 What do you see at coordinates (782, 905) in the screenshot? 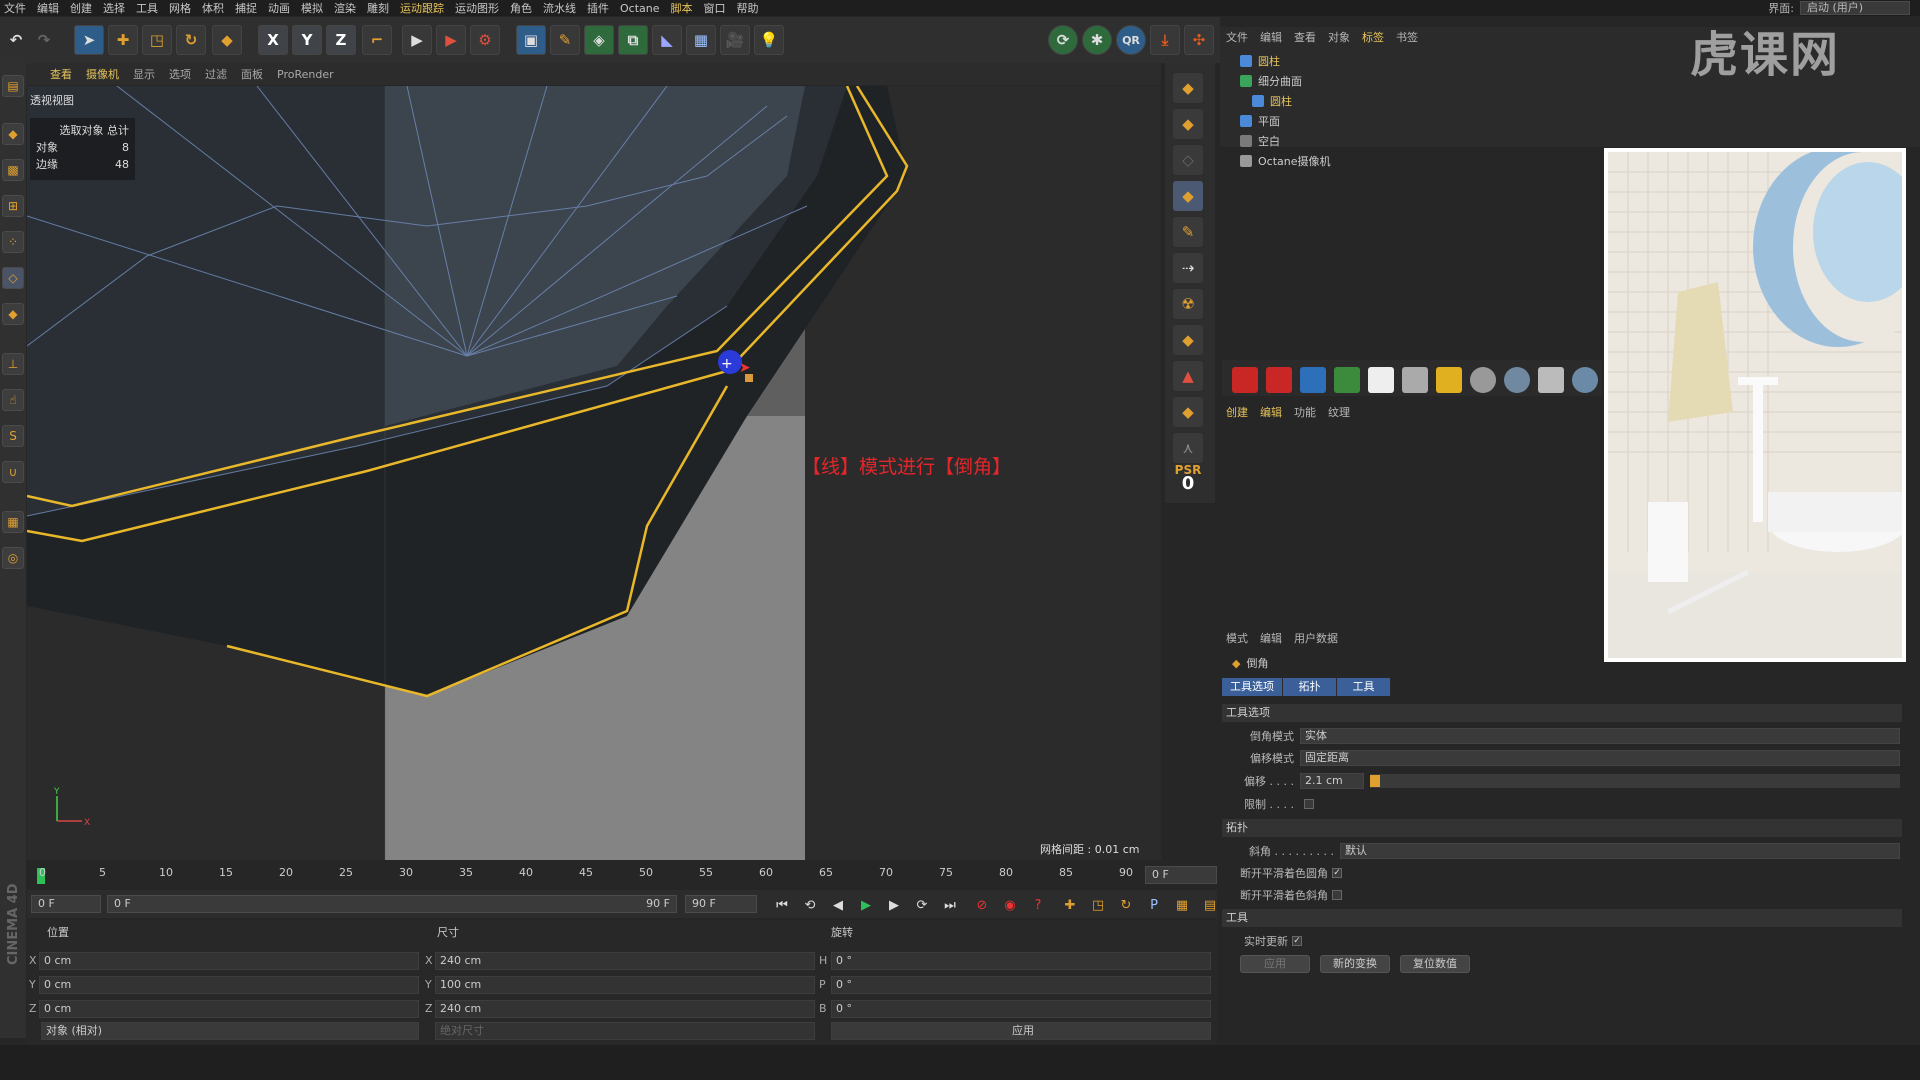
I see `goto-start-icon: ⏮` at bounding box center [782, 905].